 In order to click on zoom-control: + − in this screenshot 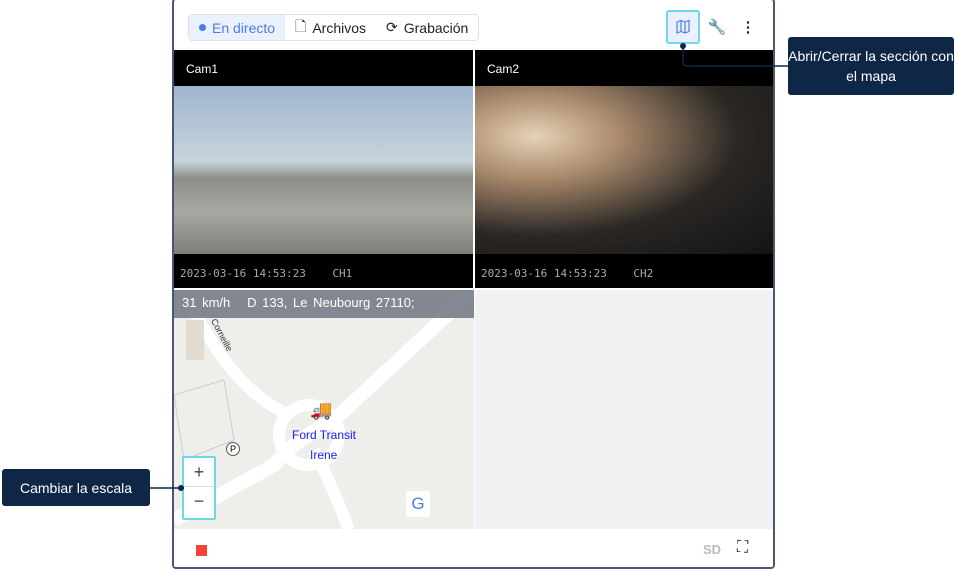, I will do `click(199, 488)`.